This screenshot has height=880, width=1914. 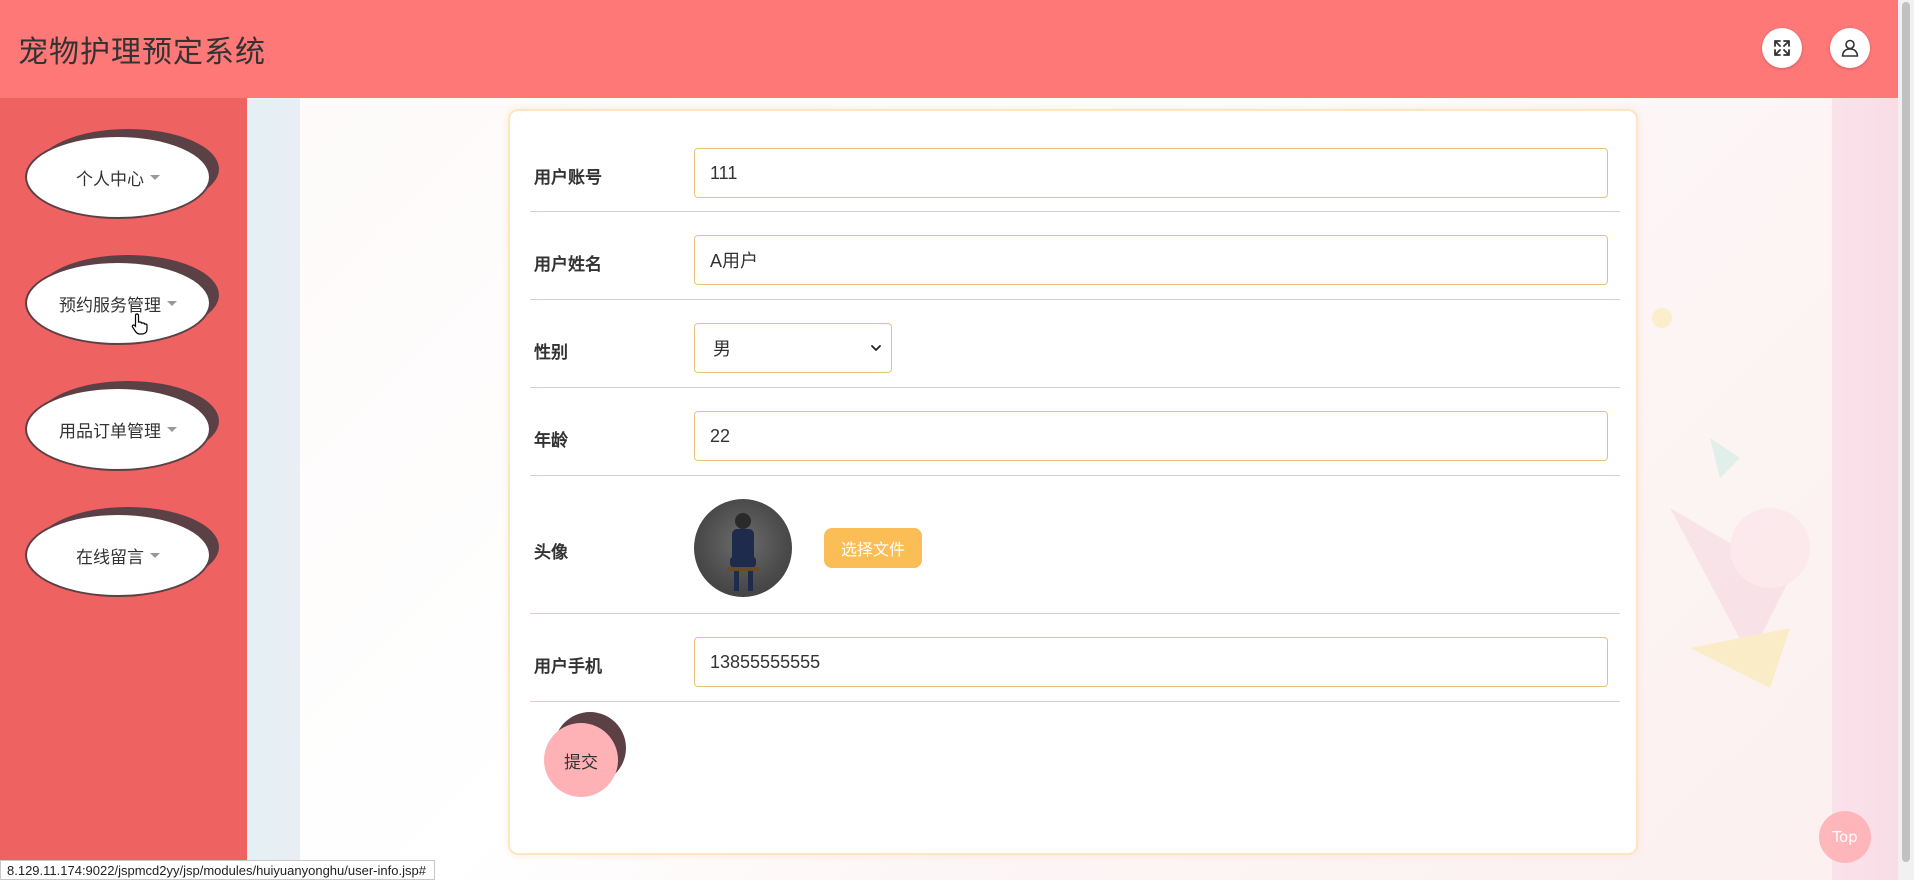 I want to click on avatar-image, so click(x=743, y=548).